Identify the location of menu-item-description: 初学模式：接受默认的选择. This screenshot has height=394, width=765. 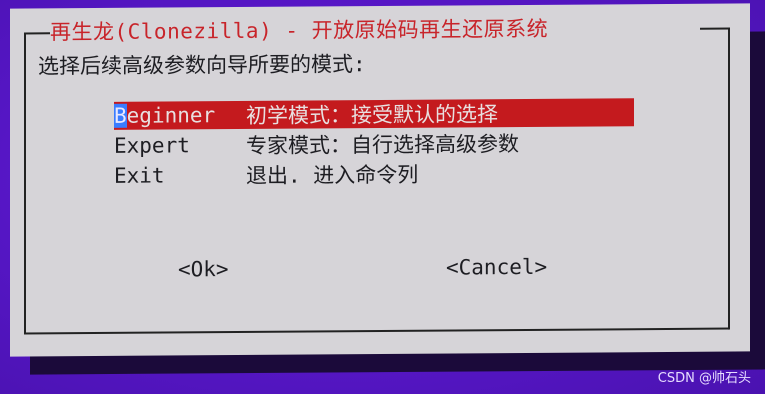
(372, 115).